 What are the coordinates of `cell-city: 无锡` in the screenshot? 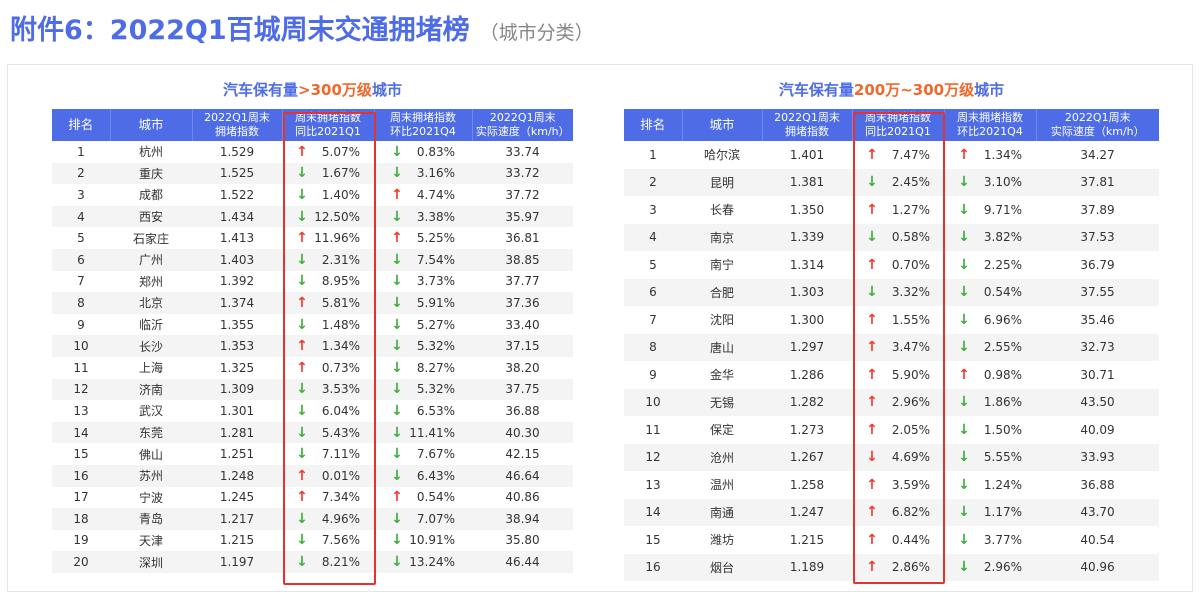 It's located at (722, 402).